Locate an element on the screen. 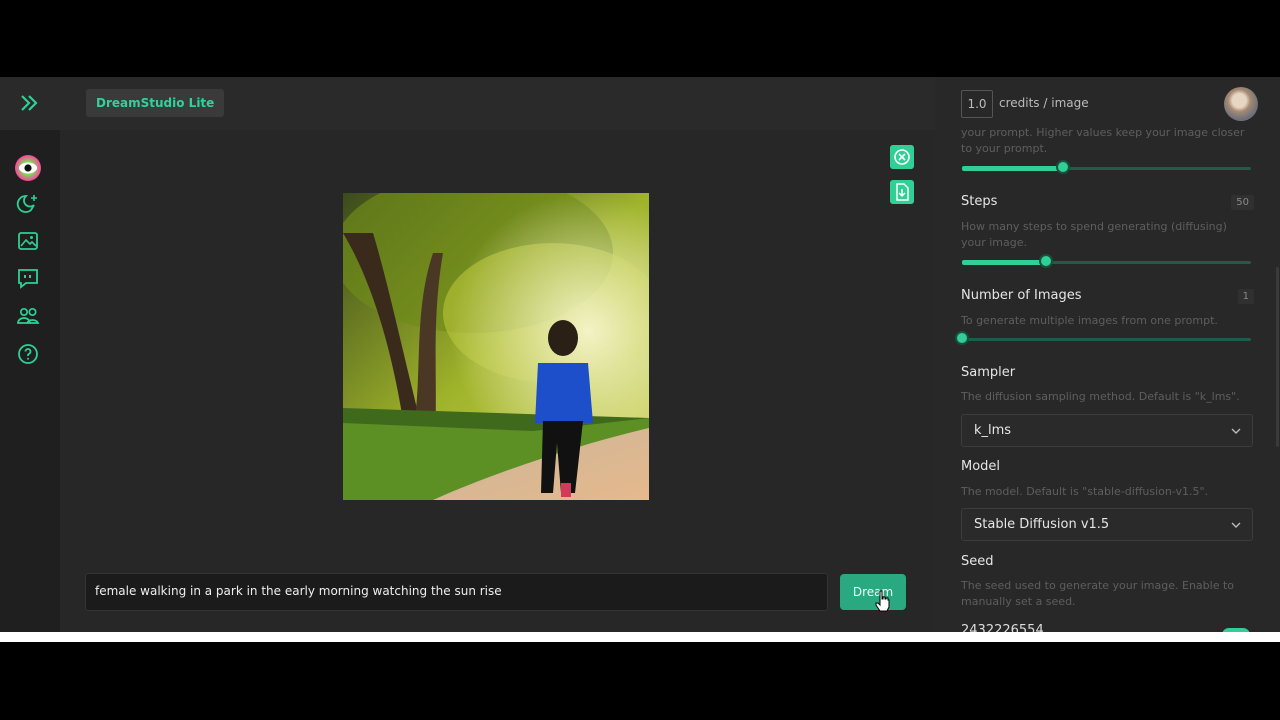 The width and height of the screenshot is (1280, 720). generated-image is located at coordinates (496, 346).